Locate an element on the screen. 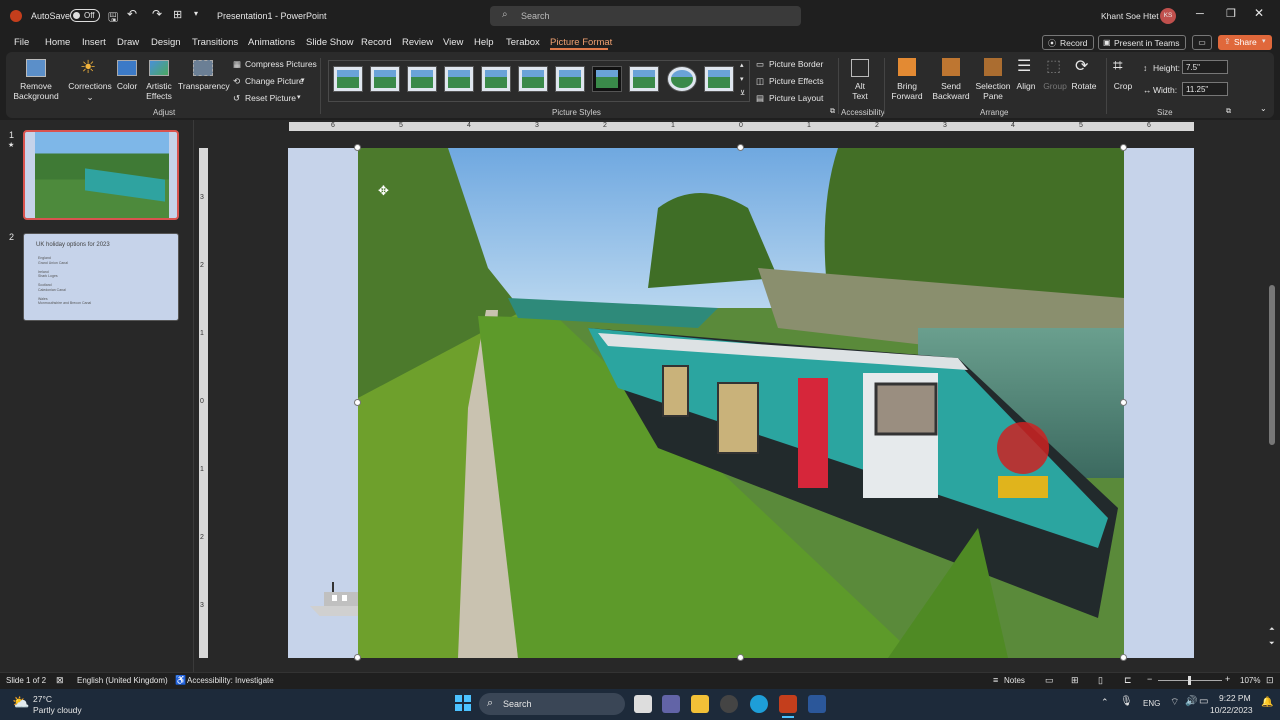 The width and height of the screenshot is (1280, 720). restore-icon: ❐ is located at coordinates (1231, 13).